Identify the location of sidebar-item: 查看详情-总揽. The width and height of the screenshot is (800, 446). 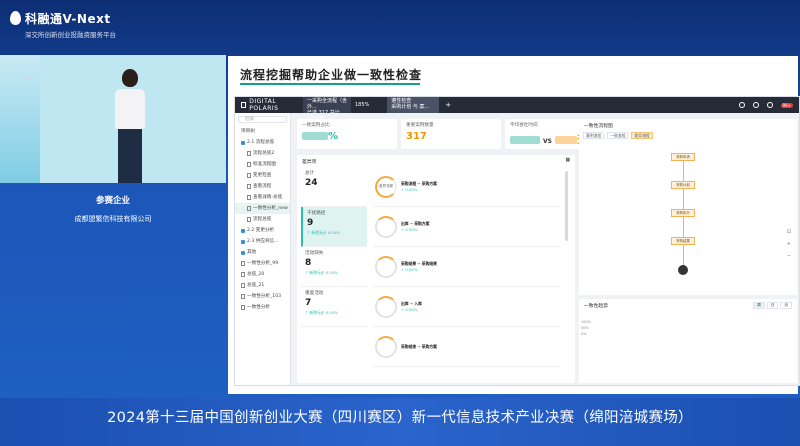
(262, 197).